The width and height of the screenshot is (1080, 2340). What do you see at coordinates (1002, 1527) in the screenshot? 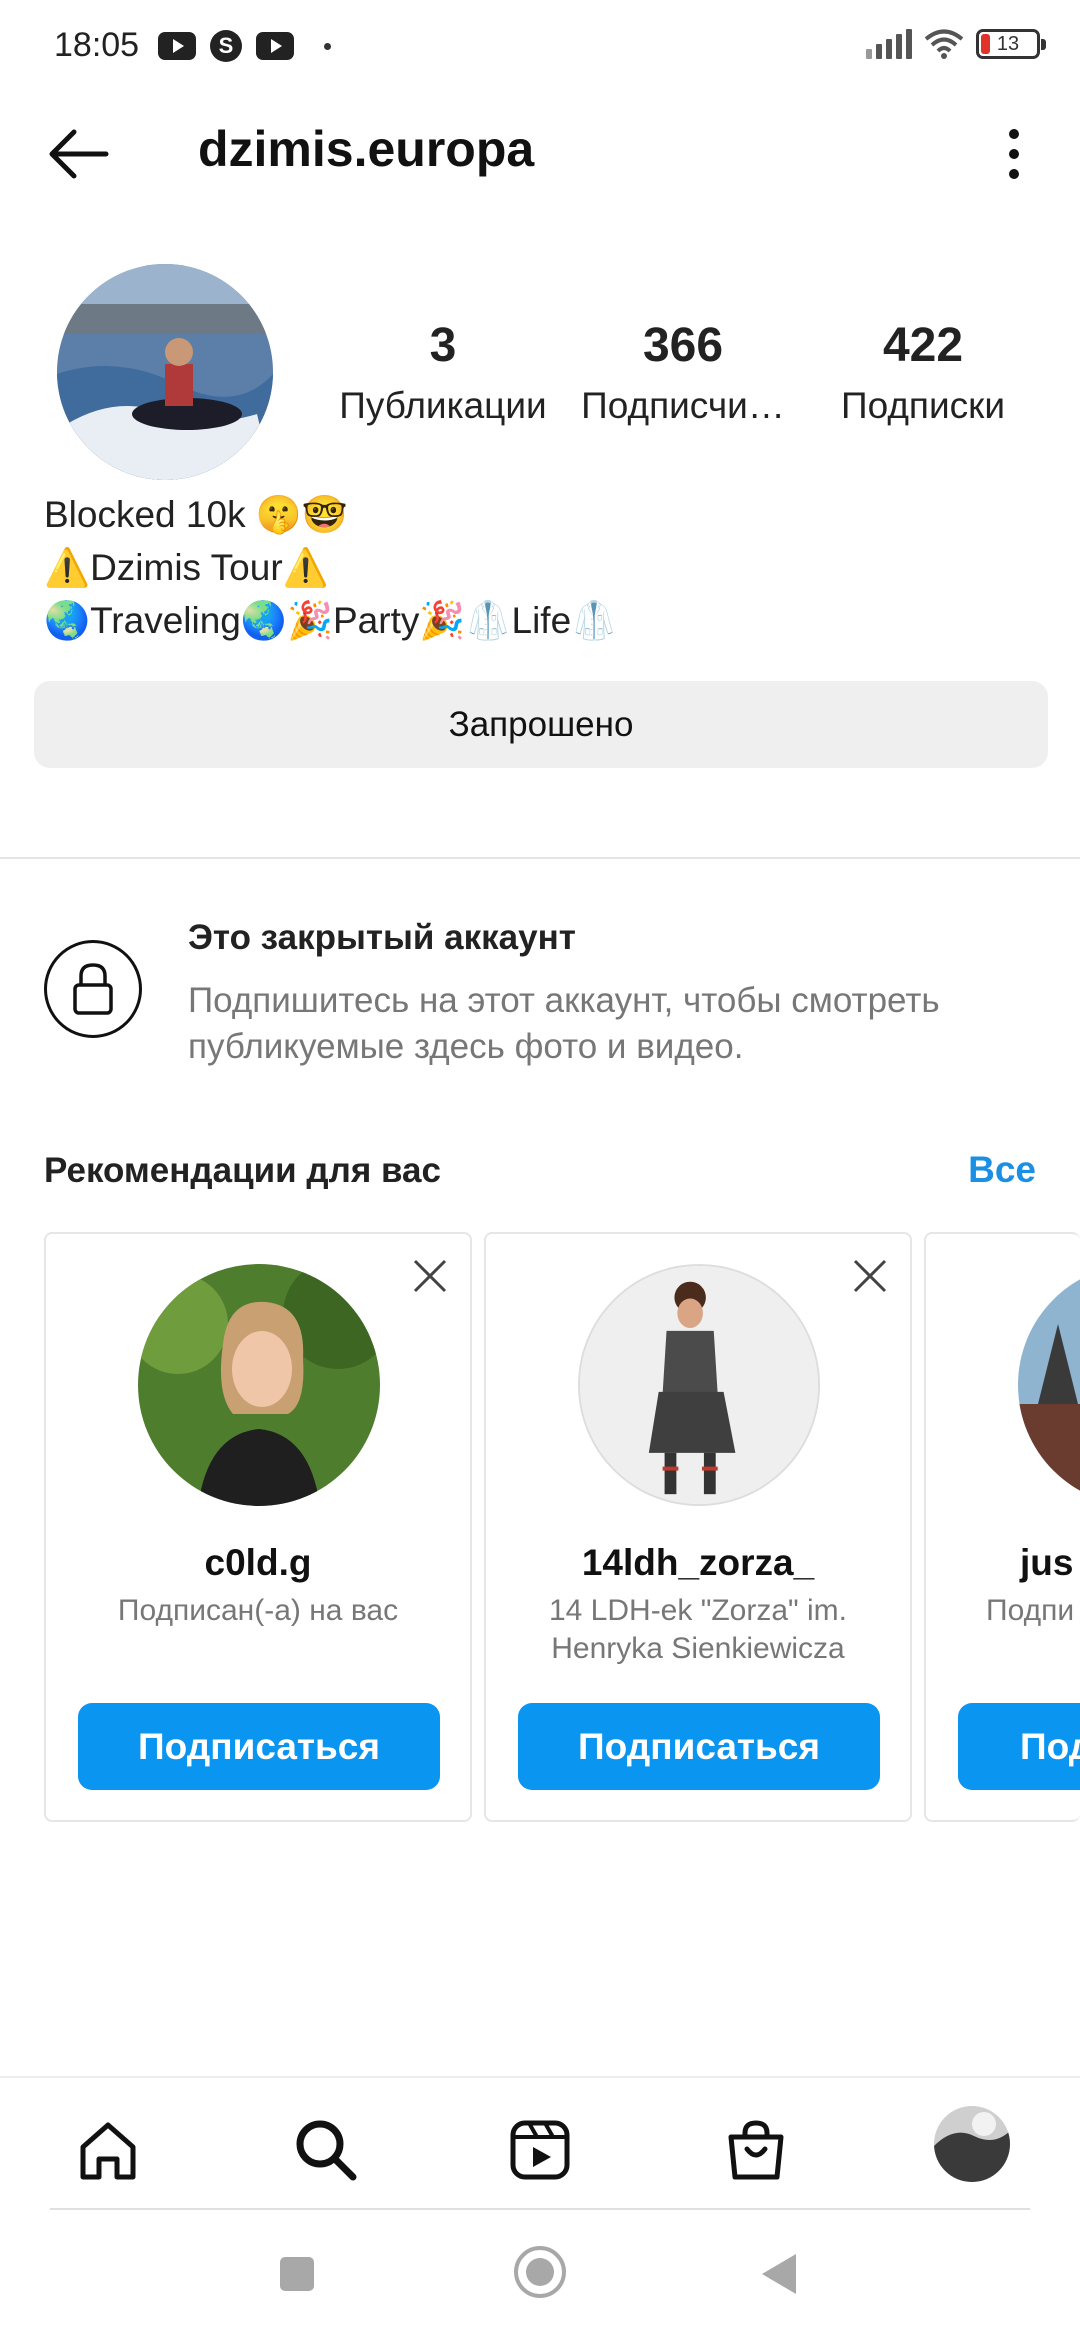
I see `suggestion-card: jus Подпи Под` at bounding box center [1002, 1527].